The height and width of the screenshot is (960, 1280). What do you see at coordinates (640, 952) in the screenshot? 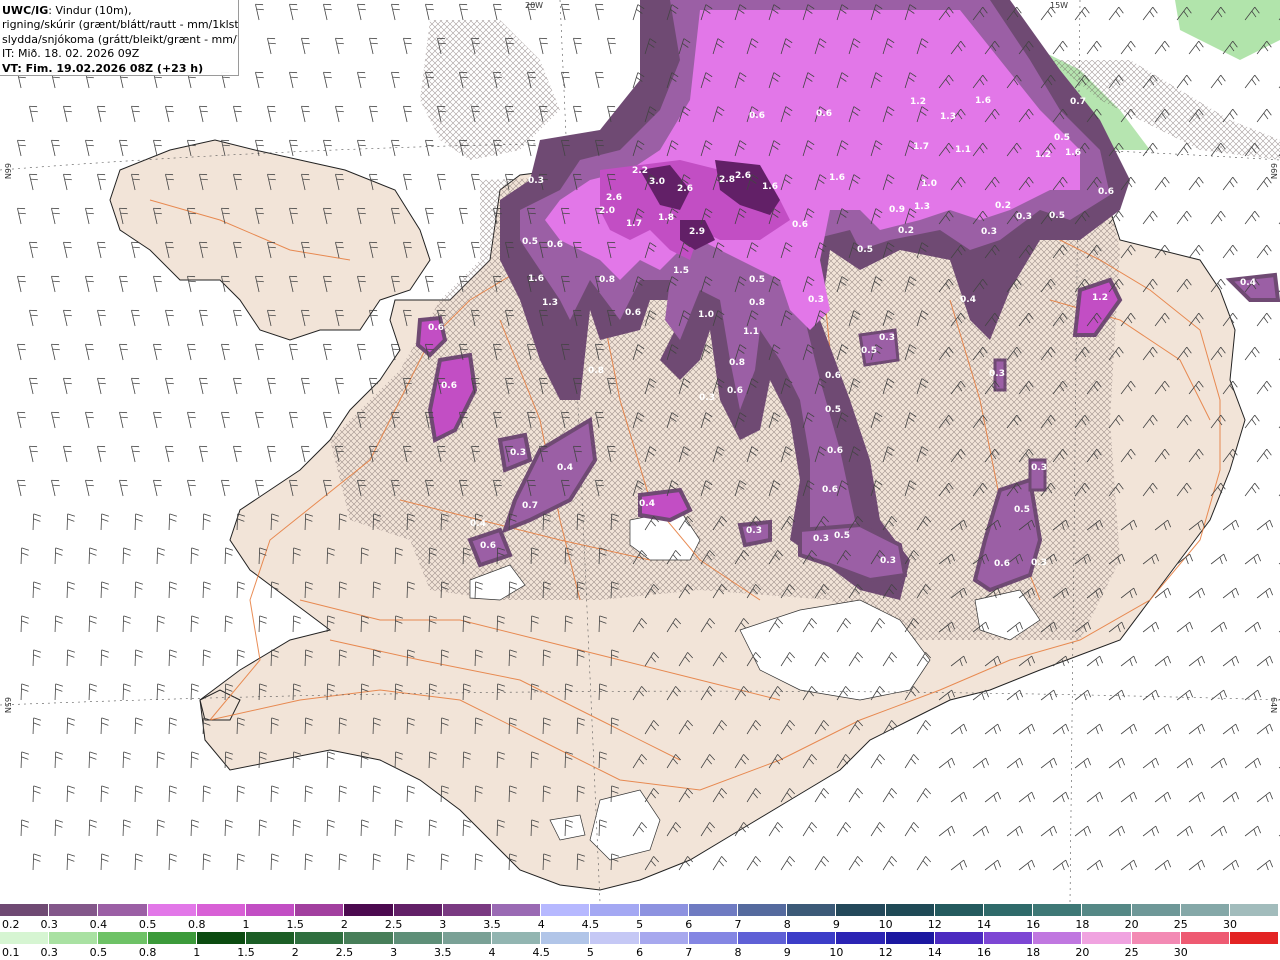
I see `legend-label: 6` at bounding box center [640, 952].